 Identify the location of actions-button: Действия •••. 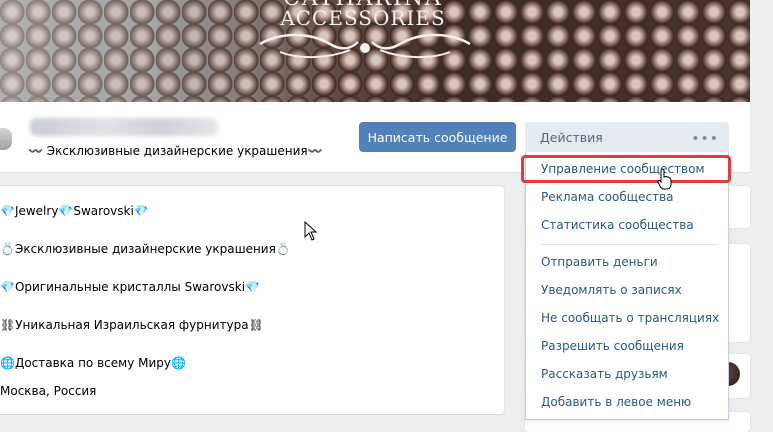
(627, 137).